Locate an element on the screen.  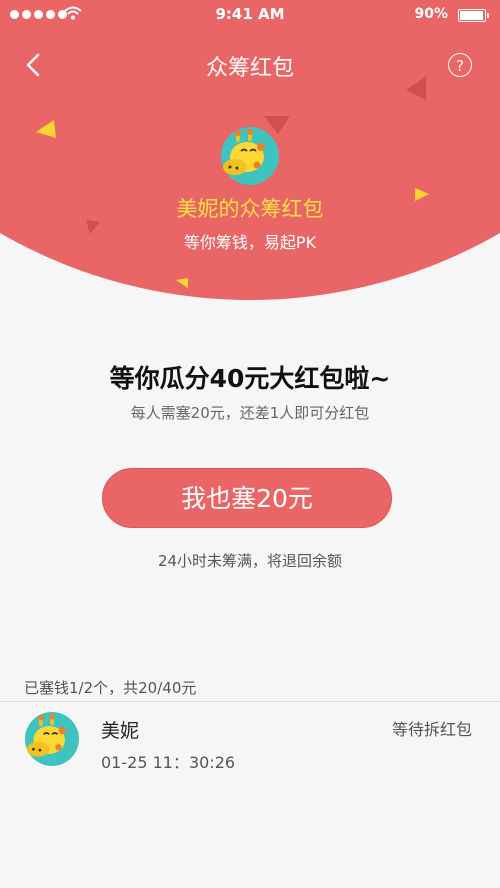
refund-note: 24小时未筹满，将退回余额 is located at coordinates (250, 561).